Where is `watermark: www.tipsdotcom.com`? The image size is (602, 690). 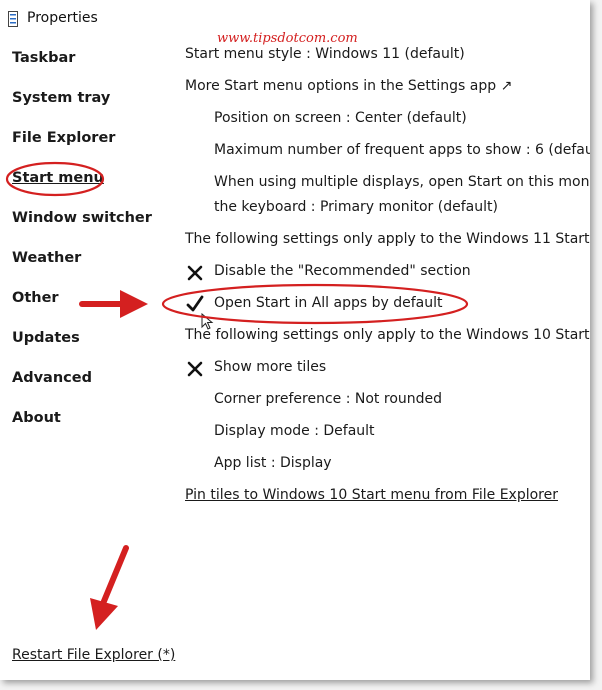
watermark: www.tipsdotcom.com is located at coordinates (287, 38).